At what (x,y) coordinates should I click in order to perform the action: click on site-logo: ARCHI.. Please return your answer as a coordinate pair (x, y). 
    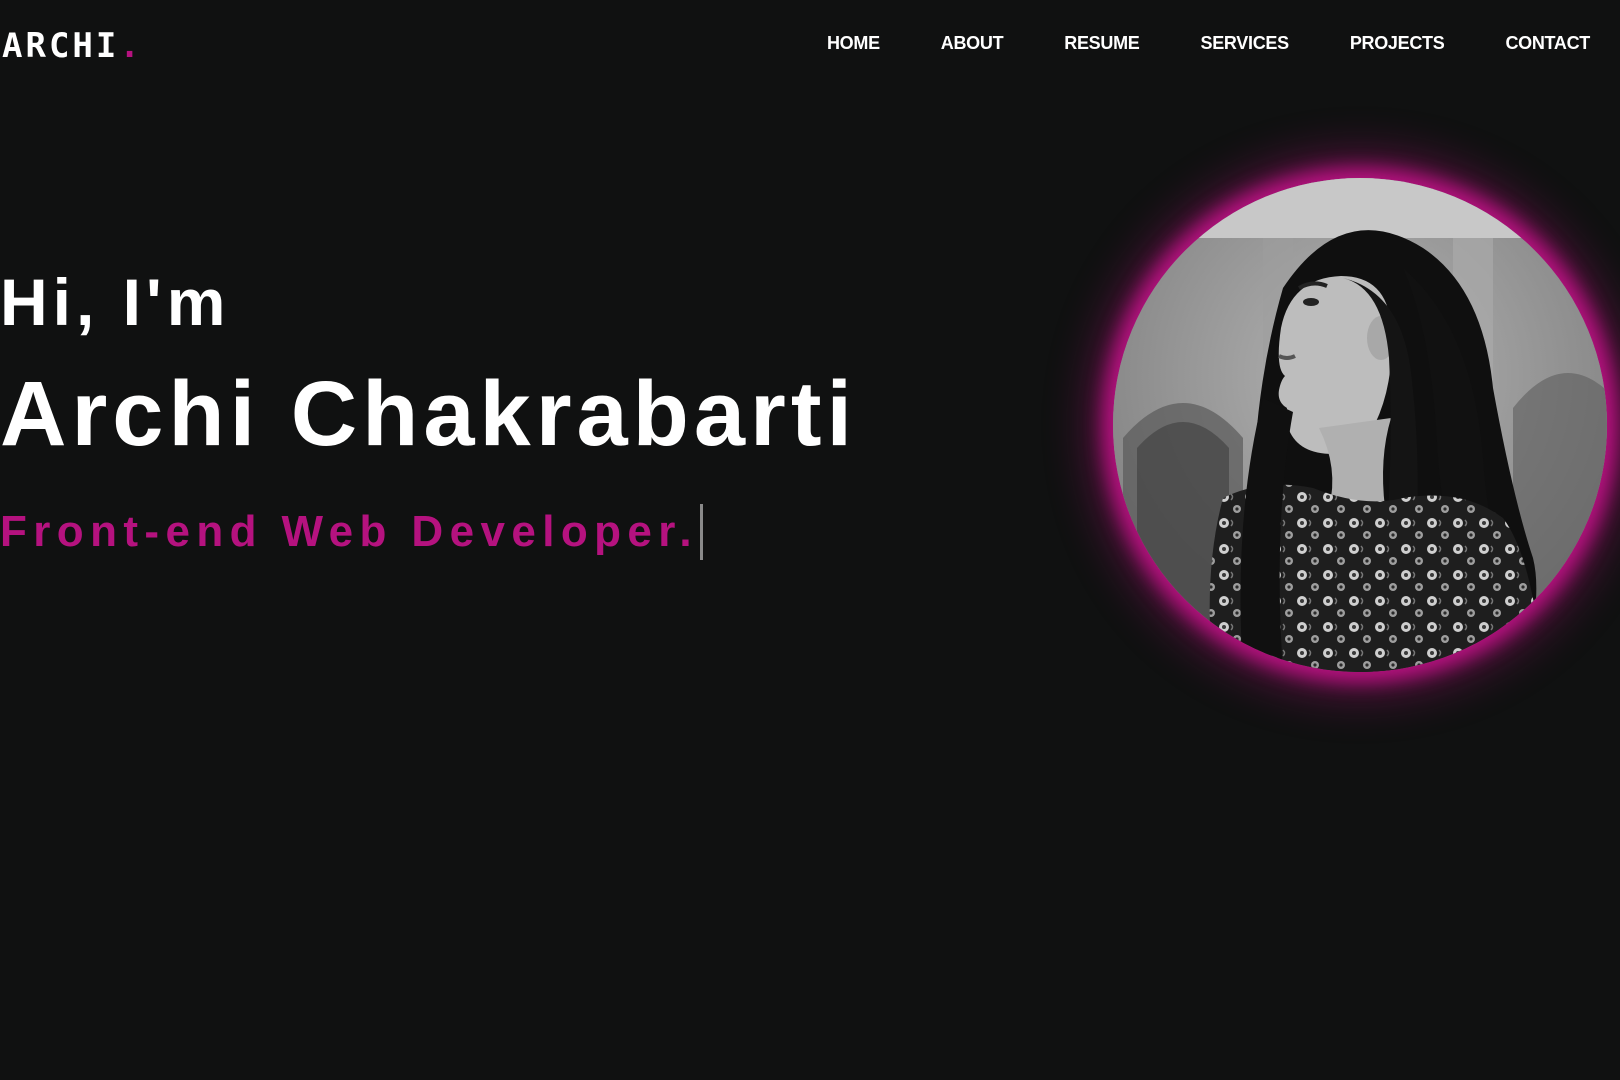
    Looking at the image, I should click on (72, 46).